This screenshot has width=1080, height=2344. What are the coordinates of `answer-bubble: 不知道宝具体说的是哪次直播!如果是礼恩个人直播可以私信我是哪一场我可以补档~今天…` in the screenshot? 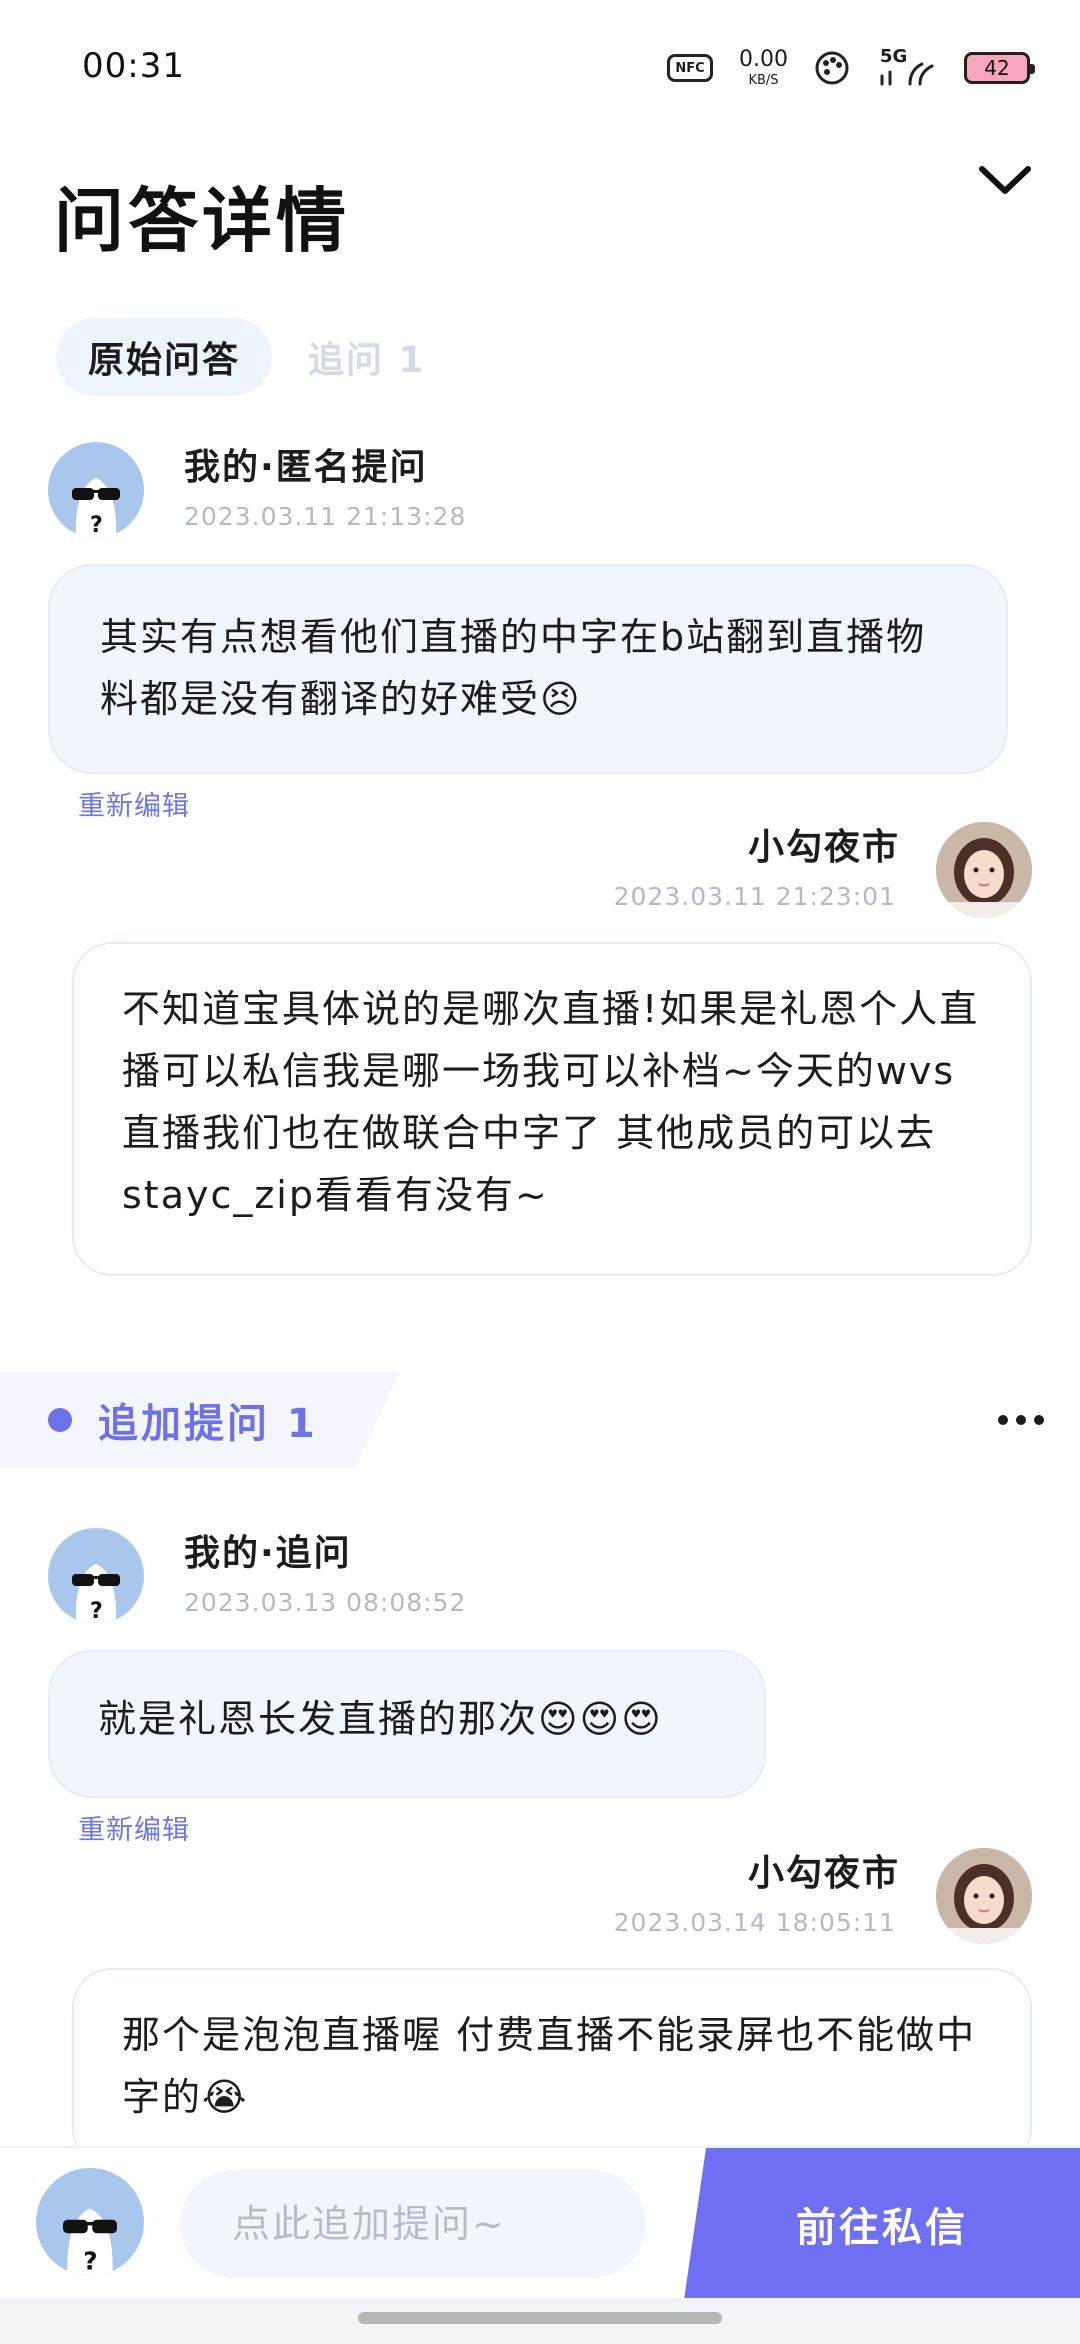 It's located at (552, 1109).